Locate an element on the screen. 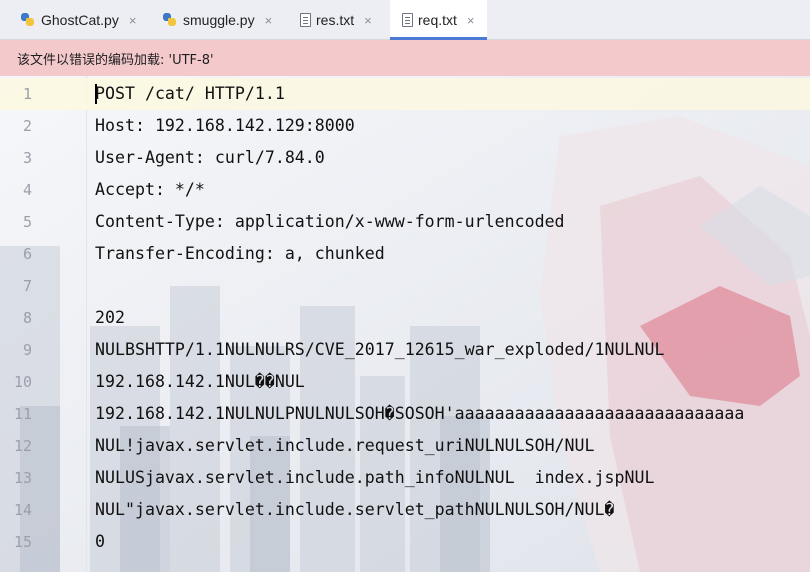 This screenshot has width=810, height=572. line-number: 3 is located at coordinates (27, 158).